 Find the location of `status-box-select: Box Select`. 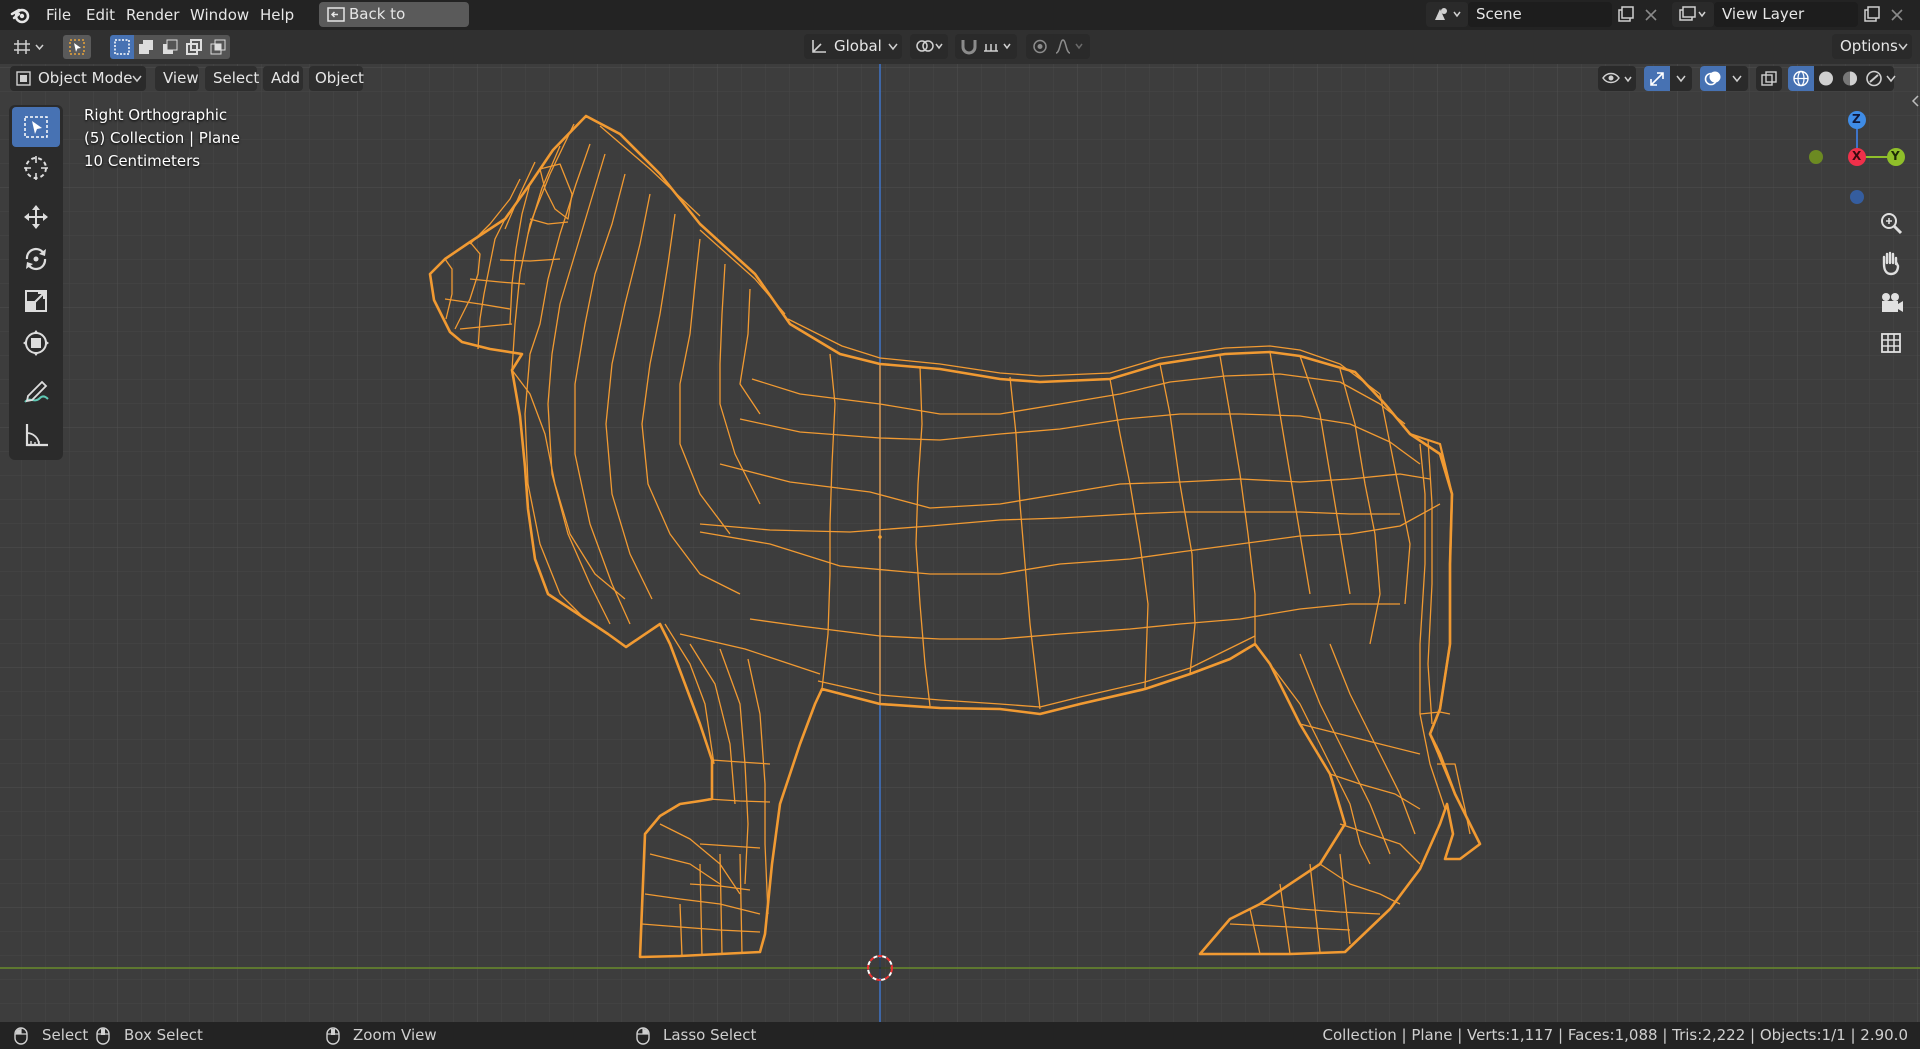

status-box-select: Box Select is located at coordinates (163, 1035).